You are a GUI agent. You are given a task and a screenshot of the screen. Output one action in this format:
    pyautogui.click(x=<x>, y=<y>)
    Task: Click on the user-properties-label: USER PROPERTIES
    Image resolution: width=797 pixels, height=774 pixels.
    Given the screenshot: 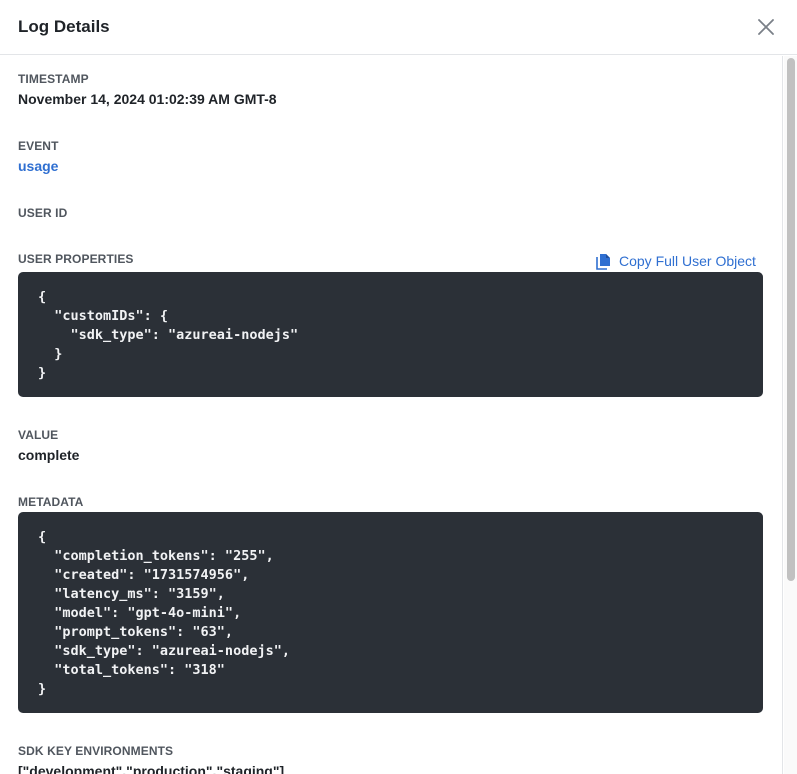 What is the action you would take?
    pyautogui.click(x=76, y=259)
    